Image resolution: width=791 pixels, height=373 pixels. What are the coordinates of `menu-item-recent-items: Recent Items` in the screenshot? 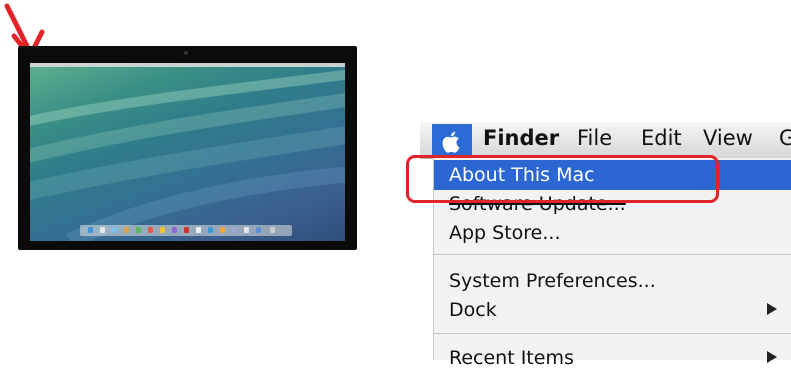 It's located at (612, 358).